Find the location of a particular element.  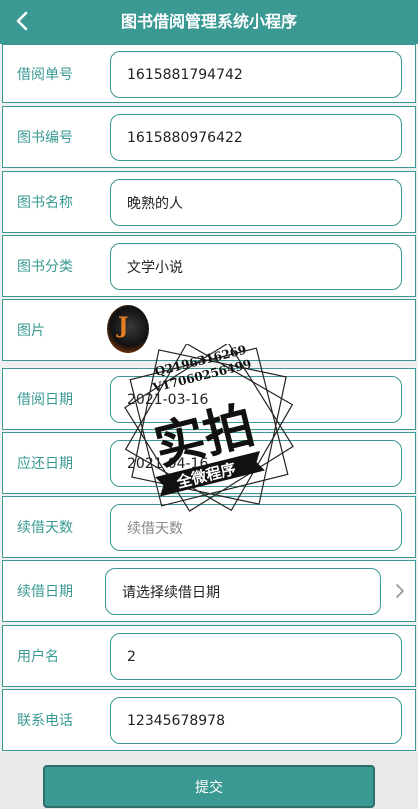

row-borrow-date: 借阅日期 2021-03-16 is located at coordinates (209, 399).